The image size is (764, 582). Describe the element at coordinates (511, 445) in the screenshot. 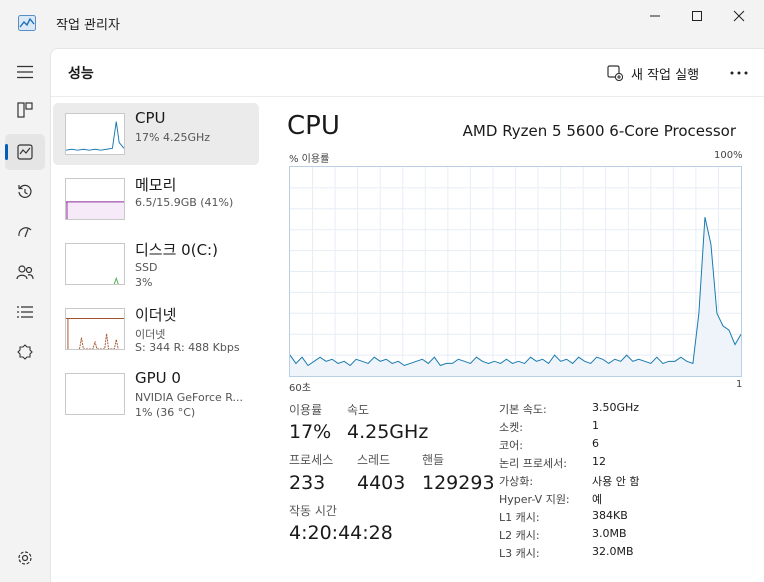

I see `spec-label: 코어:` at that location.